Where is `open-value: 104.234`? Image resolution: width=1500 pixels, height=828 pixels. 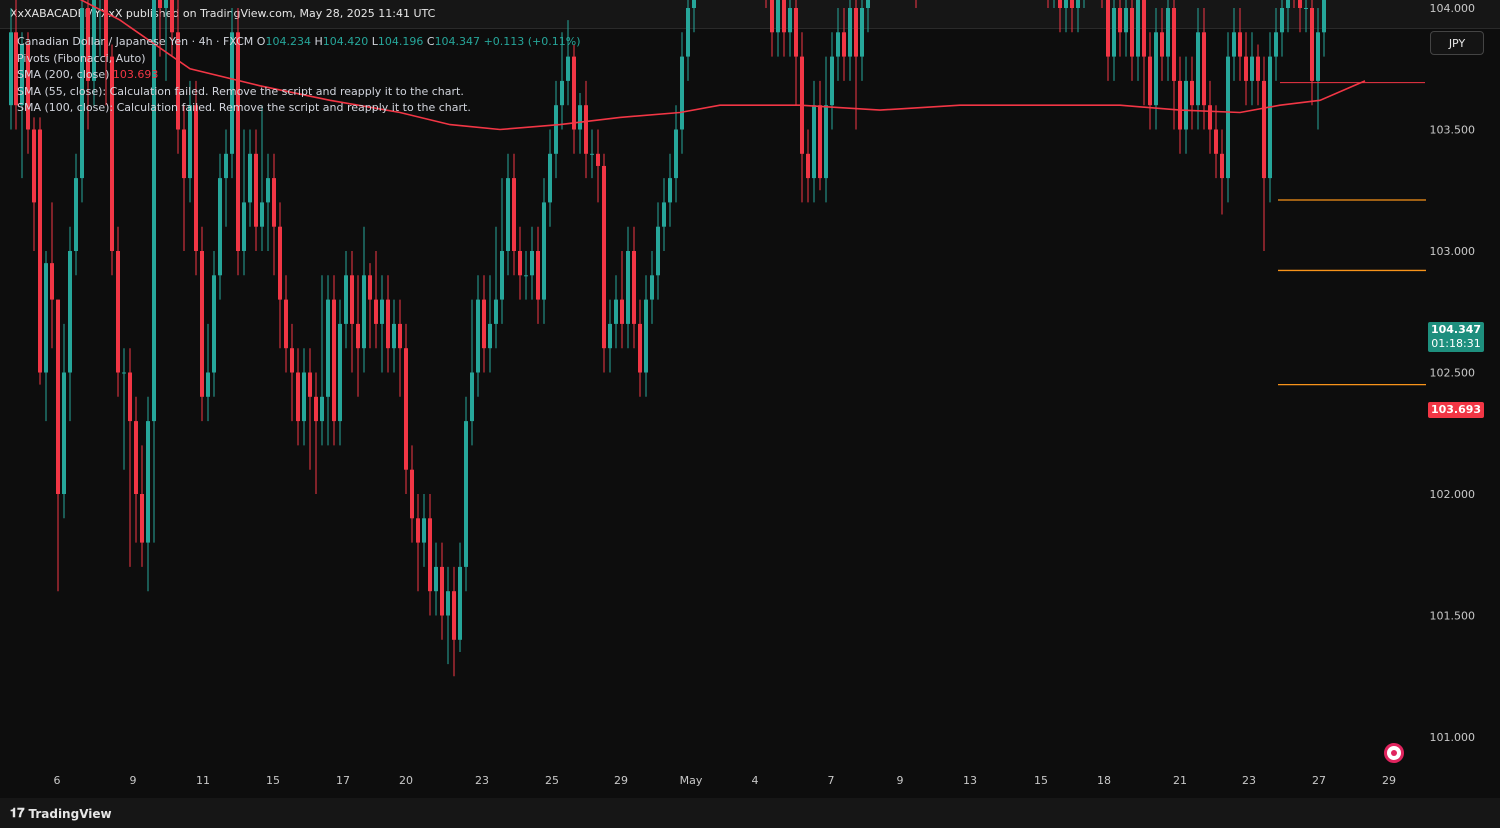 open-value: 104.234 is located at coordinates (288, 41).